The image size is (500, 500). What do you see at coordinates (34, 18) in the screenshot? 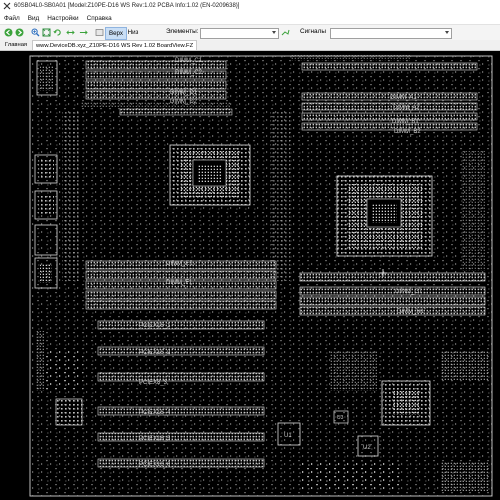
I see `menu-view: Вид` at bounding box center [34, 18].